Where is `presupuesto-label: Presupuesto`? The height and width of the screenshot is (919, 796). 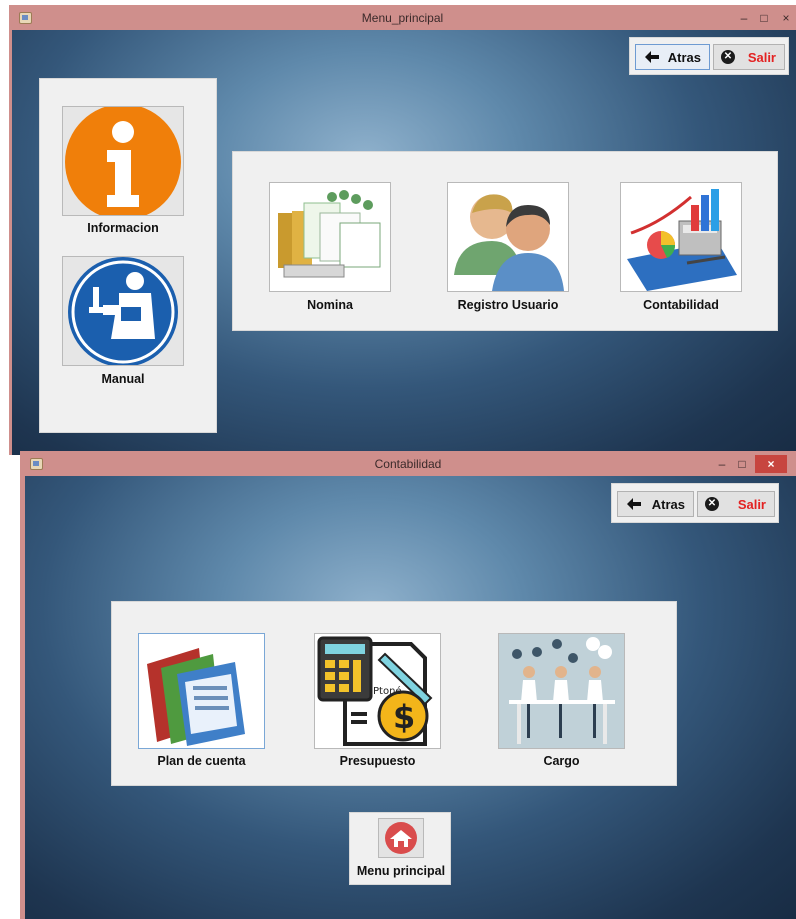
presupuesto-label: Presupuesto is located at coordinates (377, 761).